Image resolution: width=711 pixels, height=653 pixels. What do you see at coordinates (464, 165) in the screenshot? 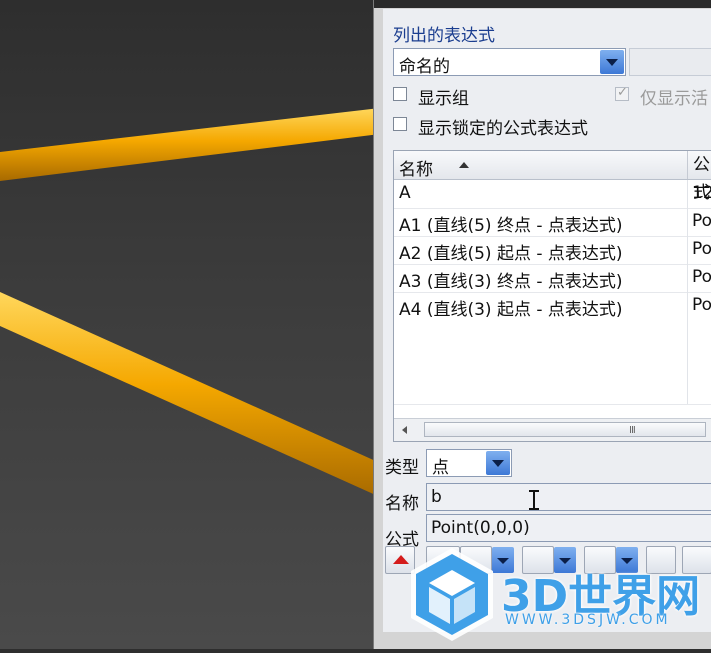
I see `sort-ascending-icon` at bounding box center [464, 165].